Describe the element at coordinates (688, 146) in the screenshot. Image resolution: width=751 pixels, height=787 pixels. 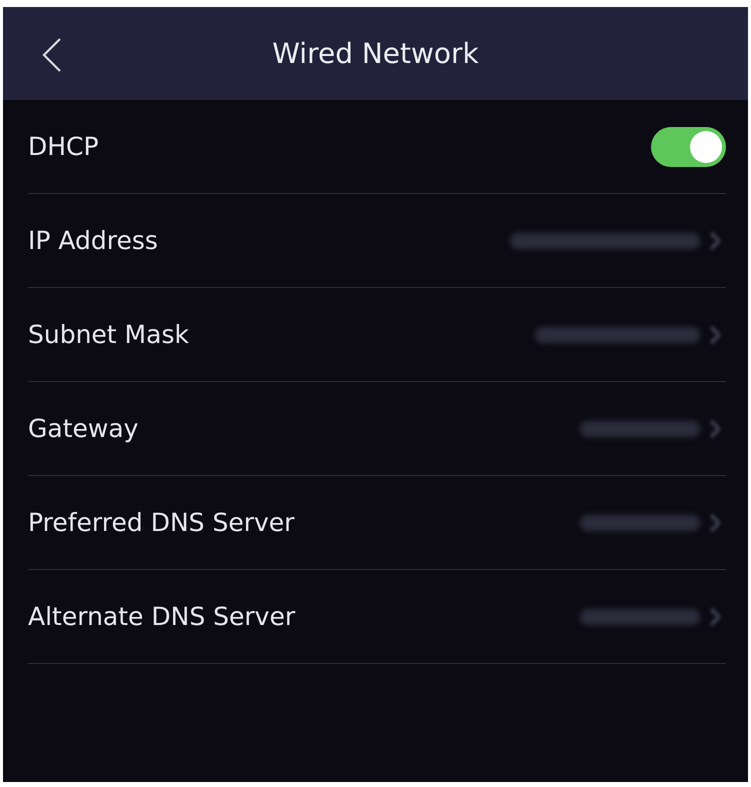
I see `toggle-switch` at that location.